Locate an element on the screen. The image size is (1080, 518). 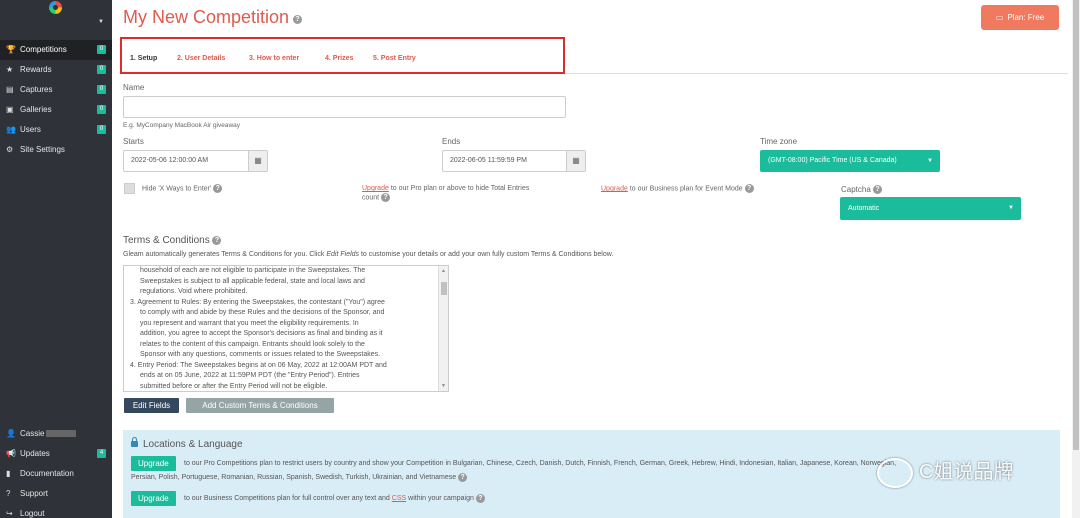
ends-date-input: 2022-06-05 11:59:59 PM ▦ is located at coordinates (514, 161).